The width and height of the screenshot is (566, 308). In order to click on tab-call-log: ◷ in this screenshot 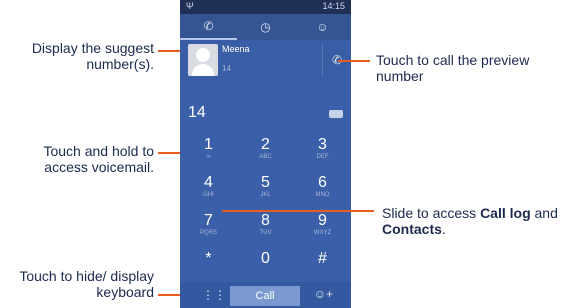, I will do `click(265, 27)`.